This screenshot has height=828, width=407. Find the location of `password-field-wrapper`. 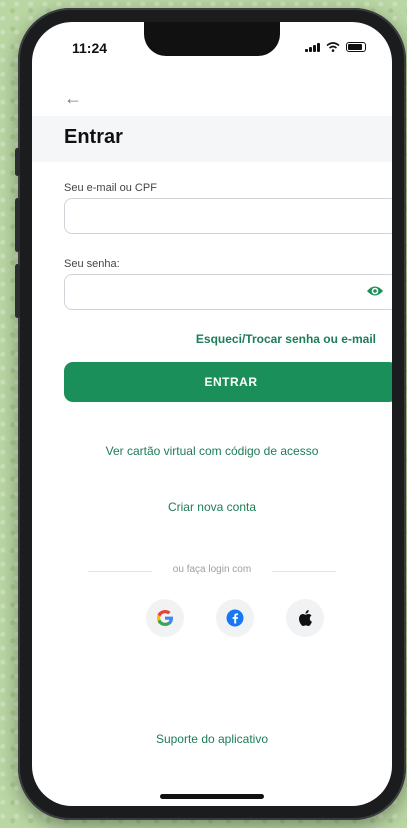

password-field-wrapper is located at coordinates (228, 292).